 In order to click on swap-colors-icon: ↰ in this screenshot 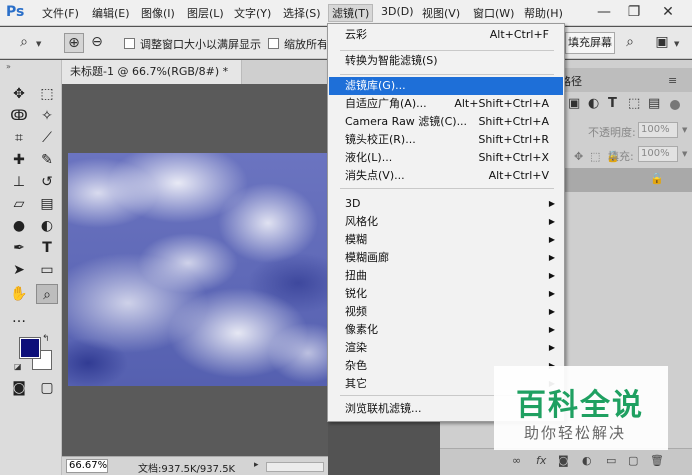, I will do `click(46, 339)`.